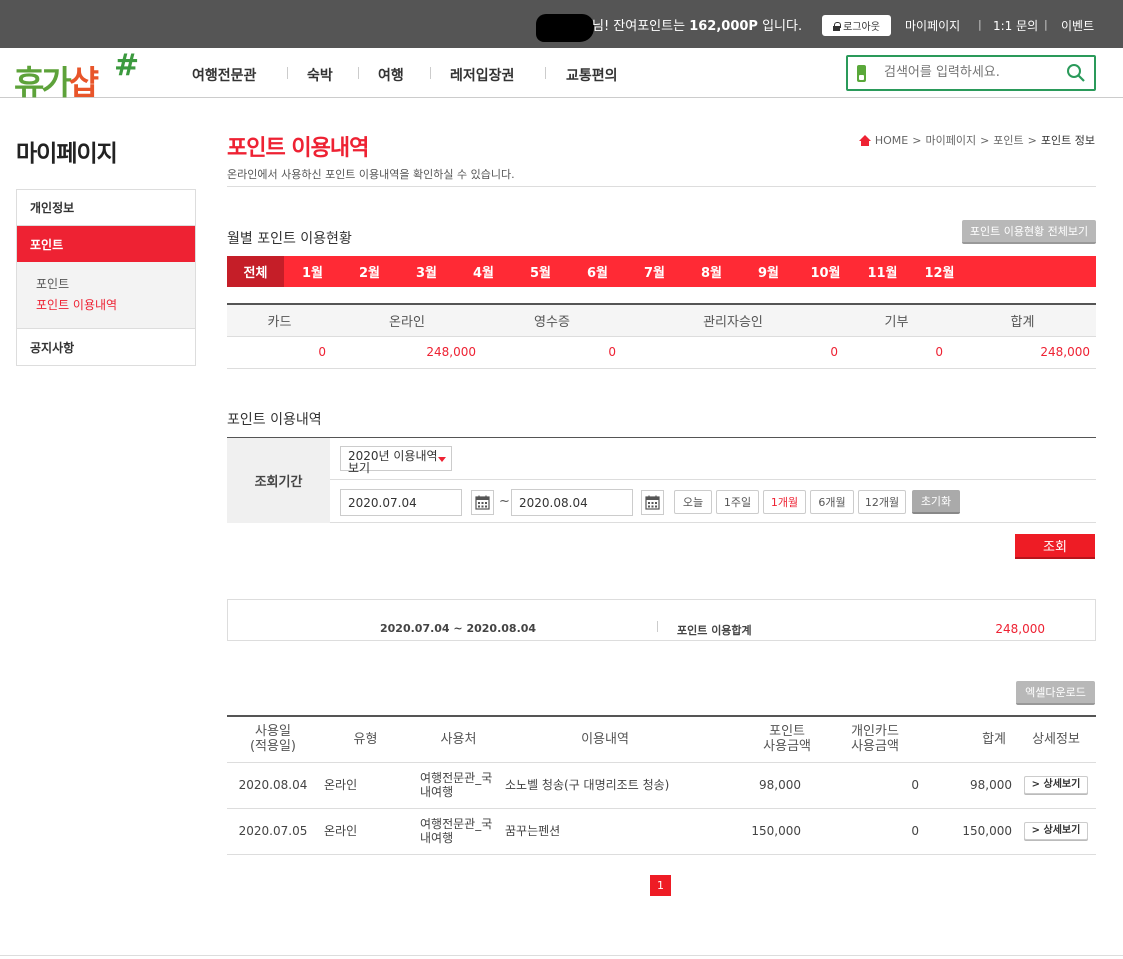 This screenshot has height=959, width=1123. What do you see at coordinates (737, 502) in the screenshot?
I see `period-1week-button: 1주일` at bounding box center [737, 502].